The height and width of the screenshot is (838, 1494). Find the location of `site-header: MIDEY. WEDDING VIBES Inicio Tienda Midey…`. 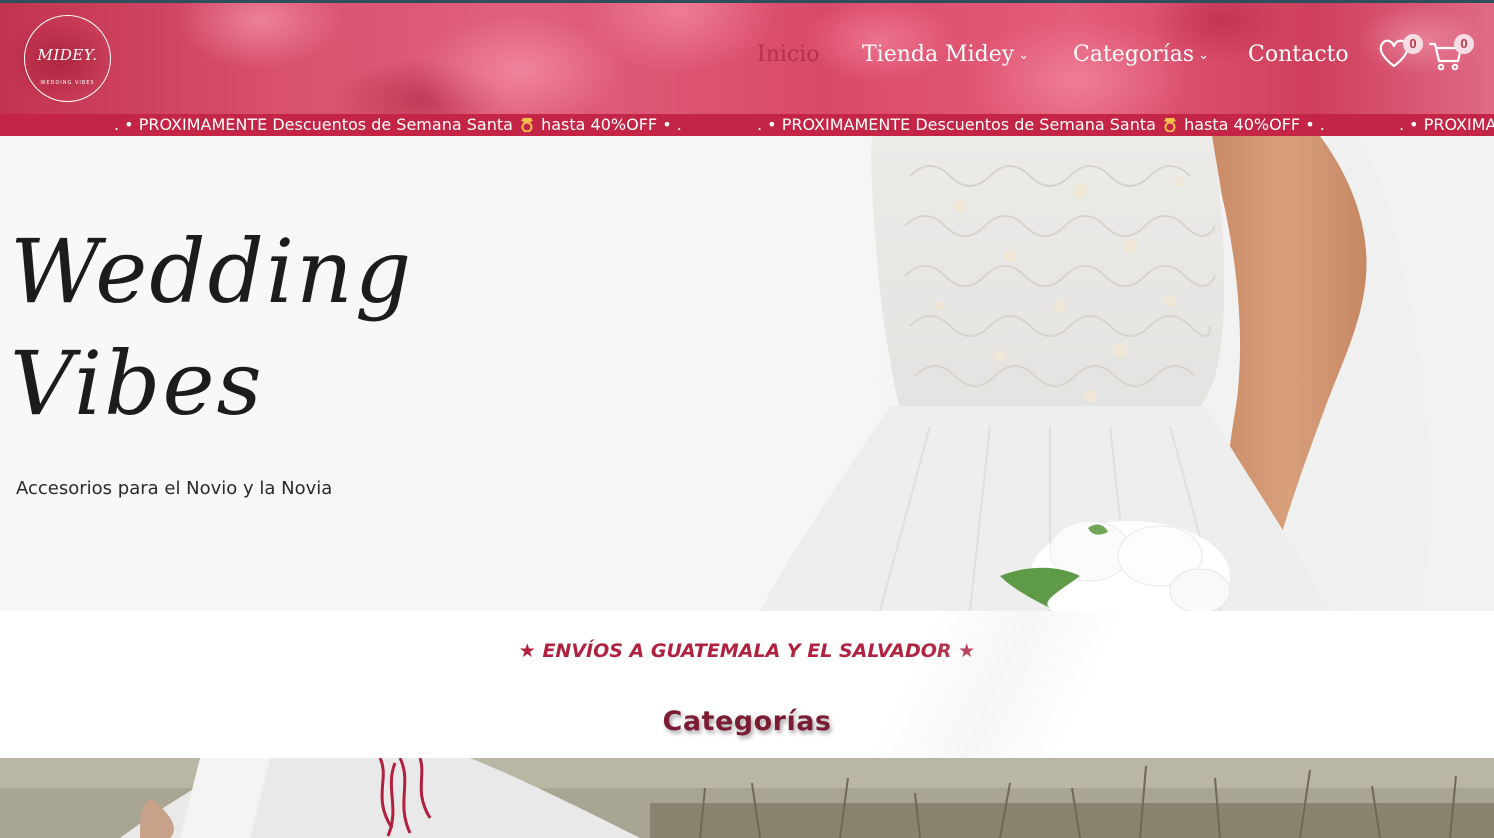

site-header: MIDEY. WEDDING VIBES Inicio Tienda Midey… is located at coordinates (747, 57).